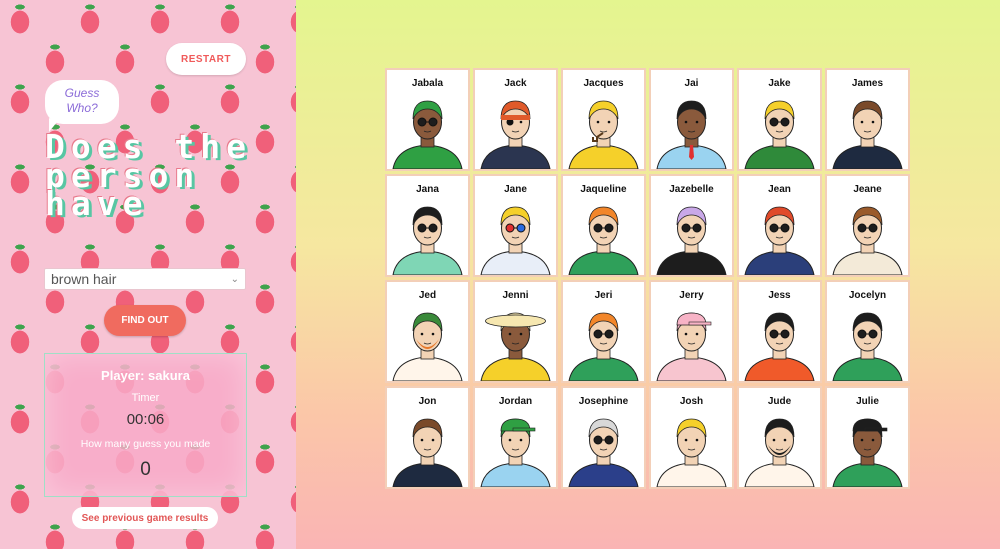 The height and width of the screenshot is (549, 1000). I want to click on character-card-jocelyn: Jocelyn, so click(867, 331).